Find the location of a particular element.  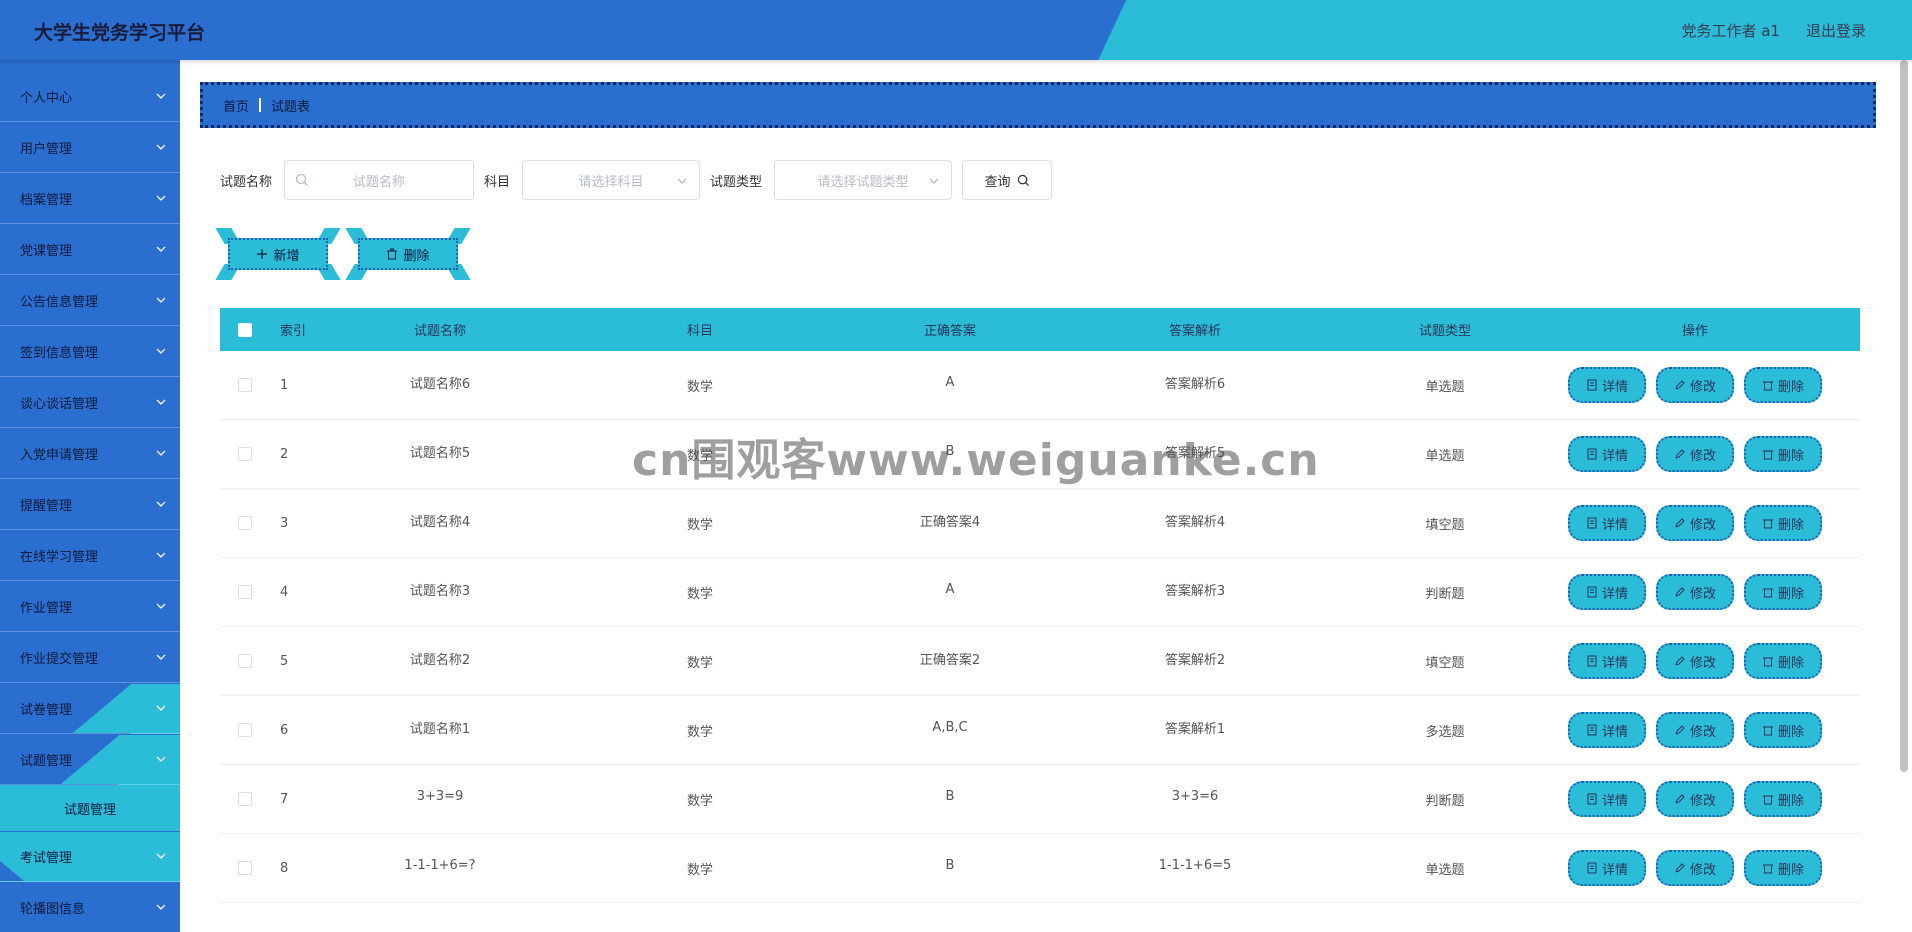

edit-label: 修改 is located at coordinates (1702, 732).